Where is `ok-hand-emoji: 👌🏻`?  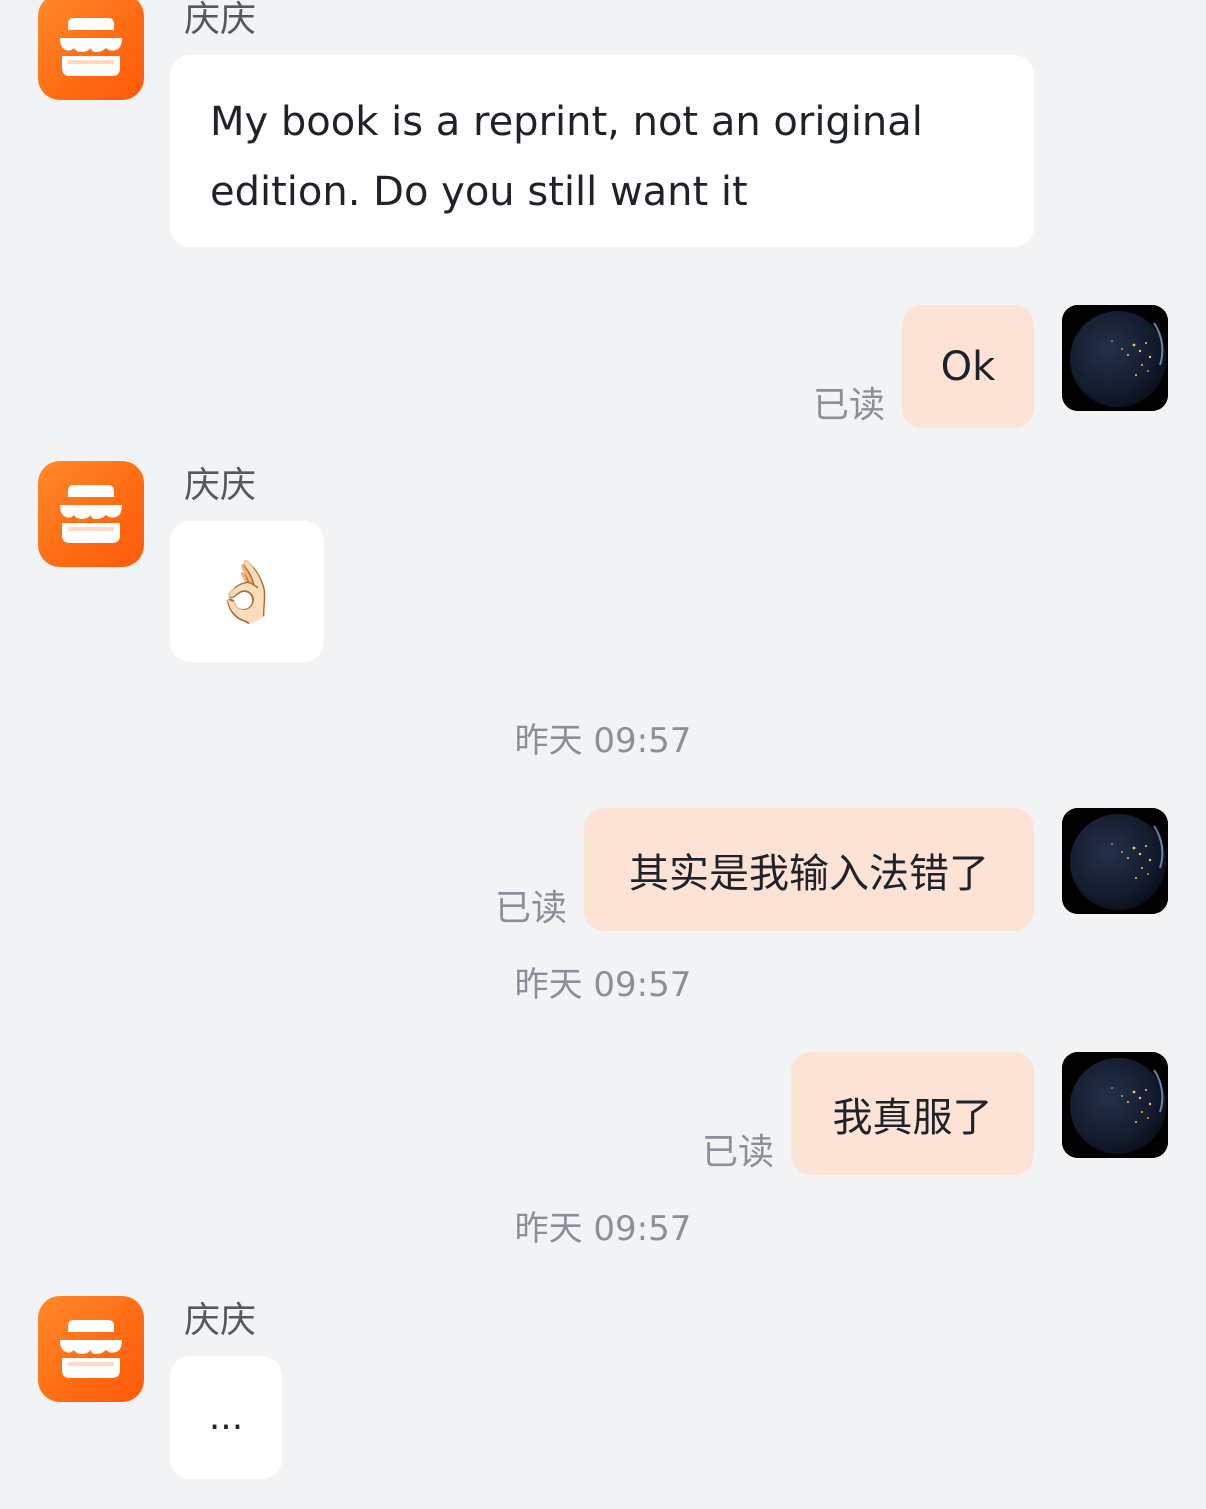
ok-hand-emoji: 👌🏻 is located at coordinates (247, 591).